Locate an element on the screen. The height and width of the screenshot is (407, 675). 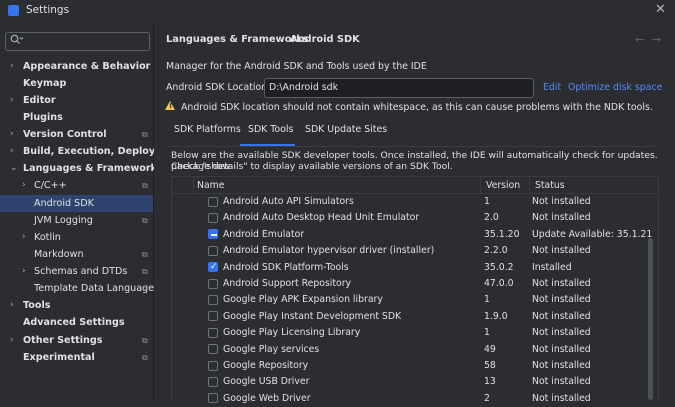
sidebar-item: JVM Logging ⧉ is located at coordinates (76, 220).